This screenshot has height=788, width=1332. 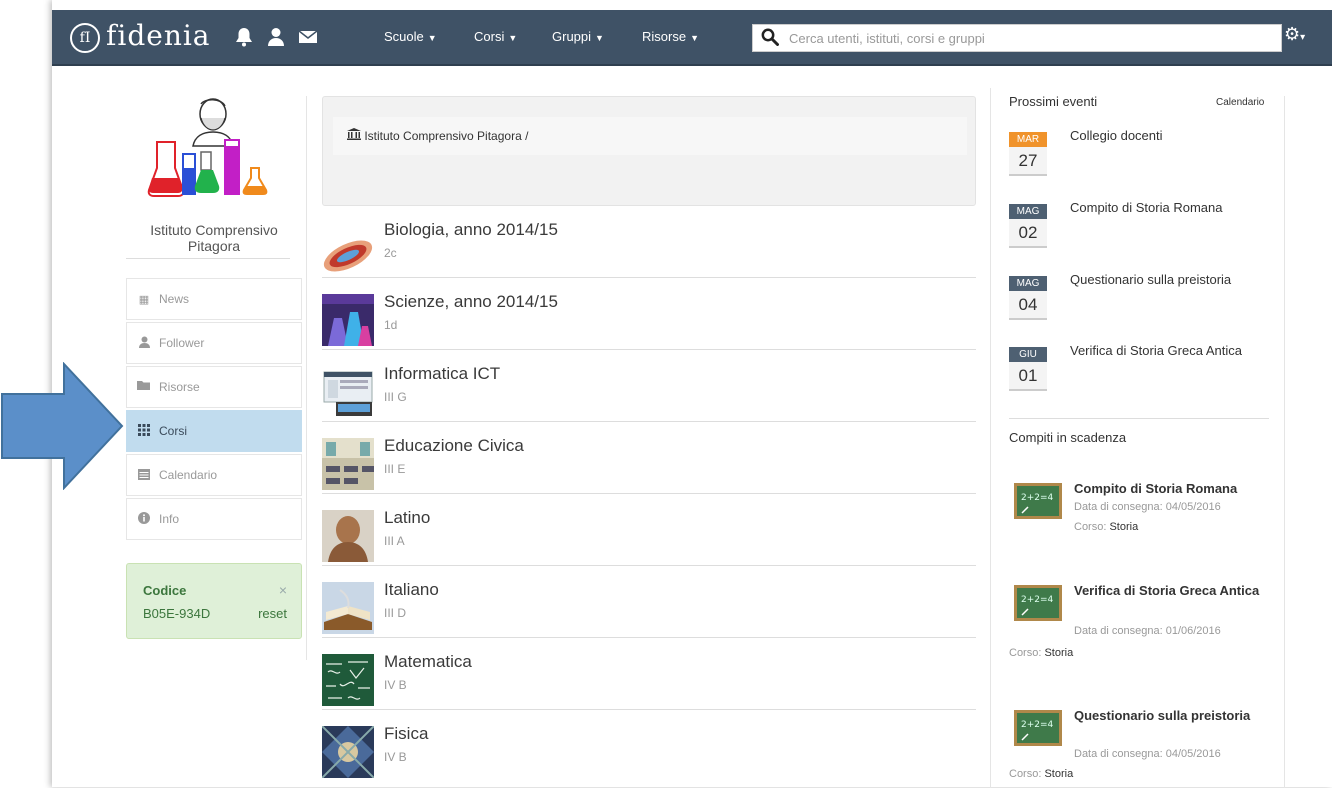 What do you see at coordinates (1028, 305) in the screenshot?
I see `event-day: 04` at bounding box center [1028, 305].